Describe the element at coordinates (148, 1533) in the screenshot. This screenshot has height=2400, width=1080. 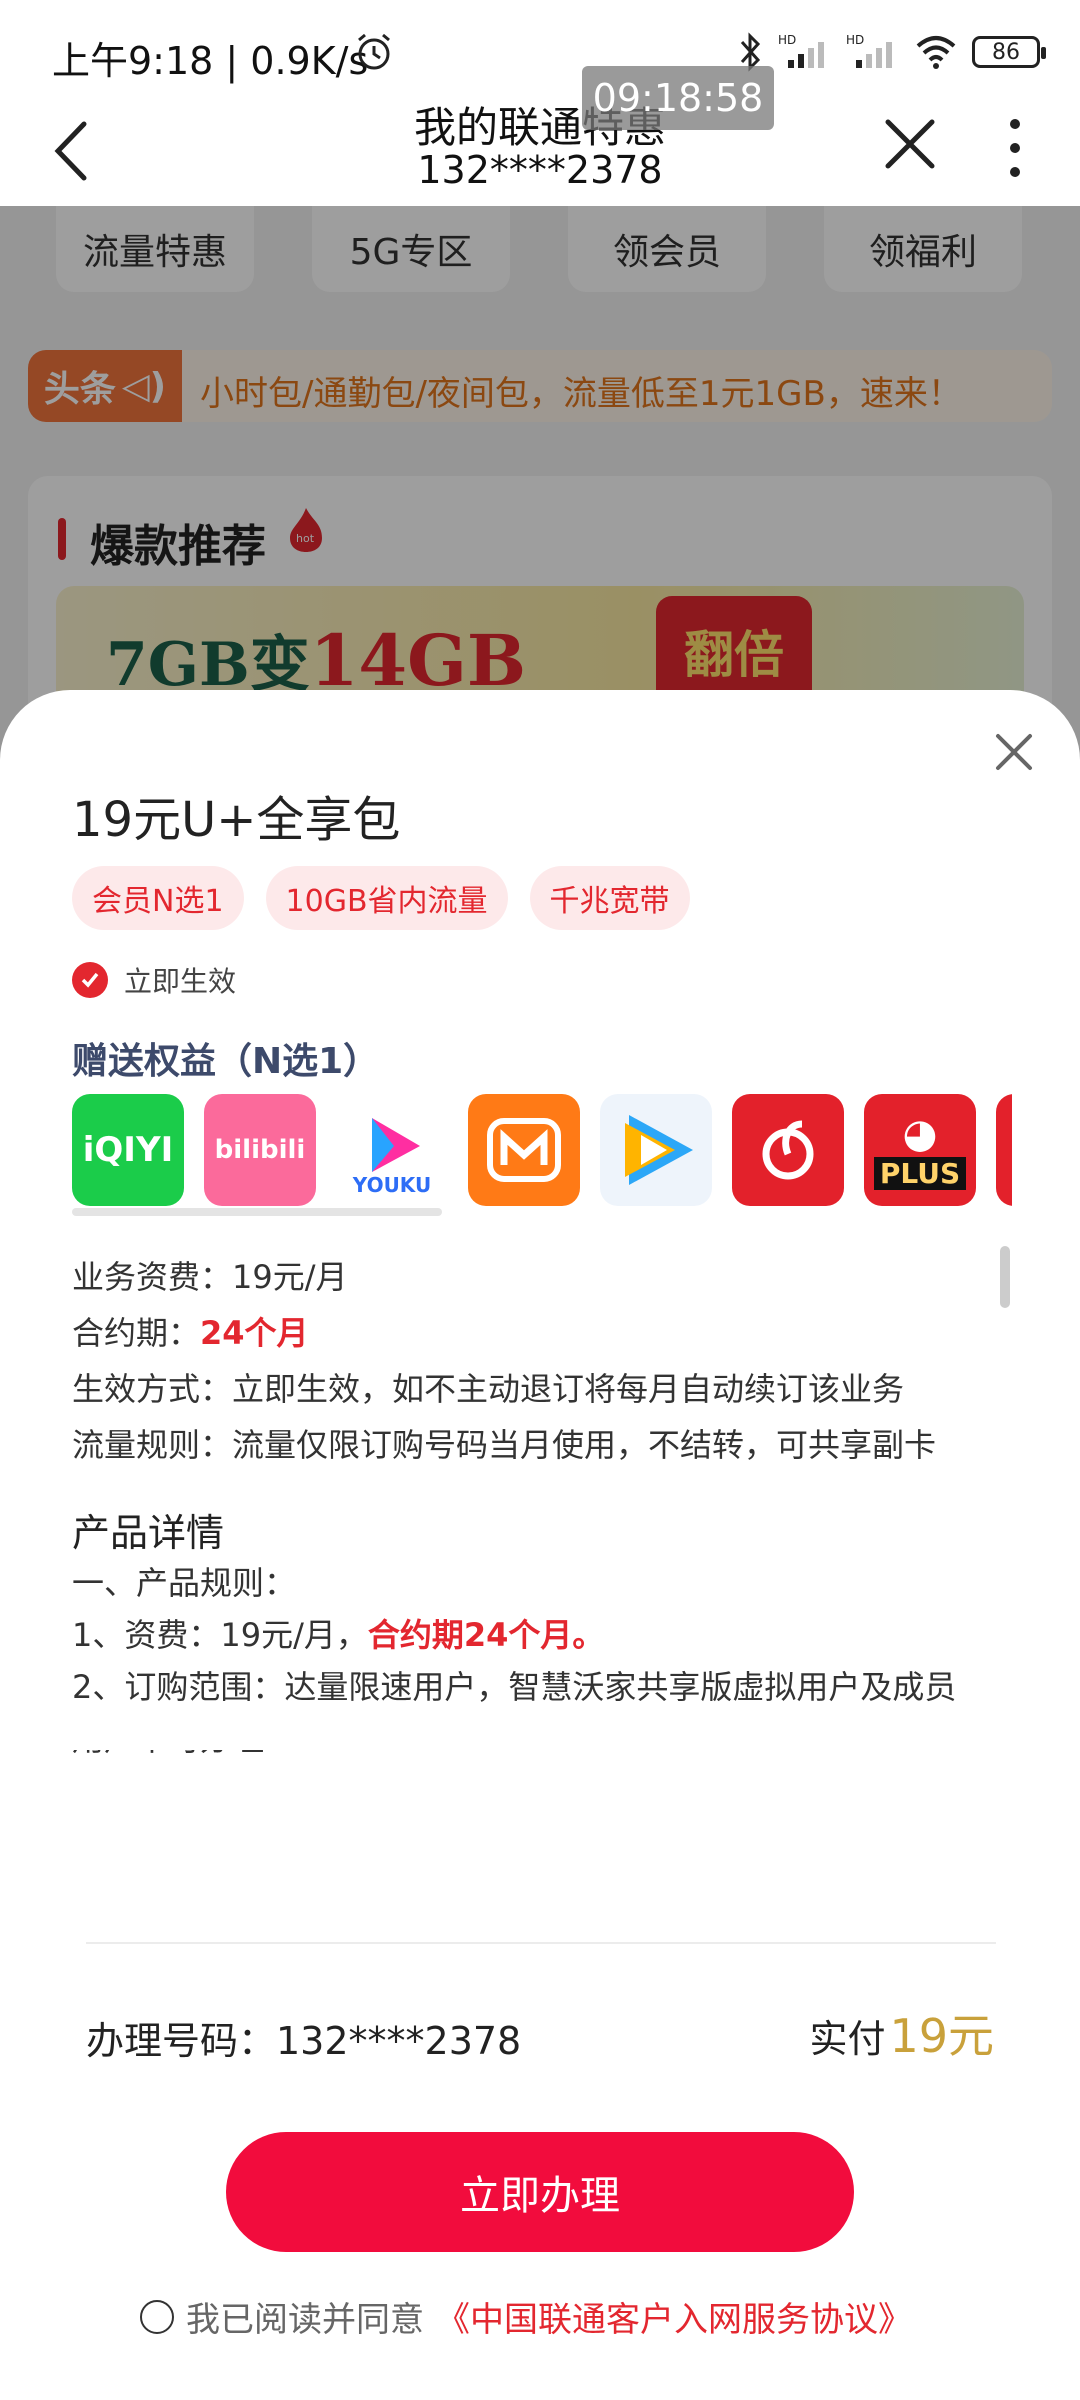
I see `detail-title: 产品详情` at that location.